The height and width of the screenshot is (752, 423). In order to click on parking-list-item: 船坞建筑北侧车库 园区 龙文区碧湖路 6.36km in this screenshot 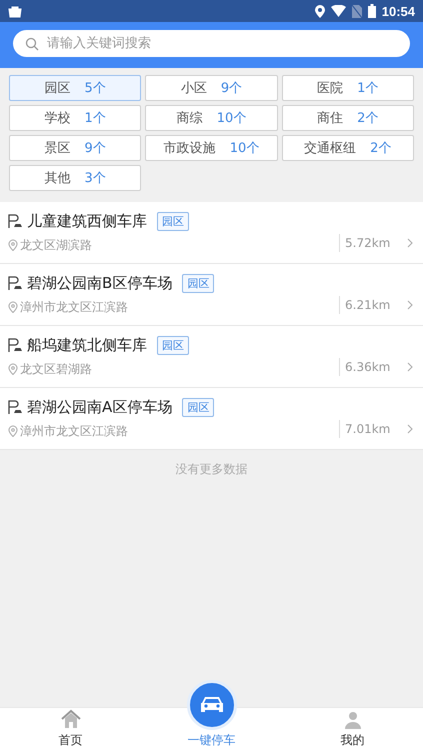, I will do `click(211, 357)`.